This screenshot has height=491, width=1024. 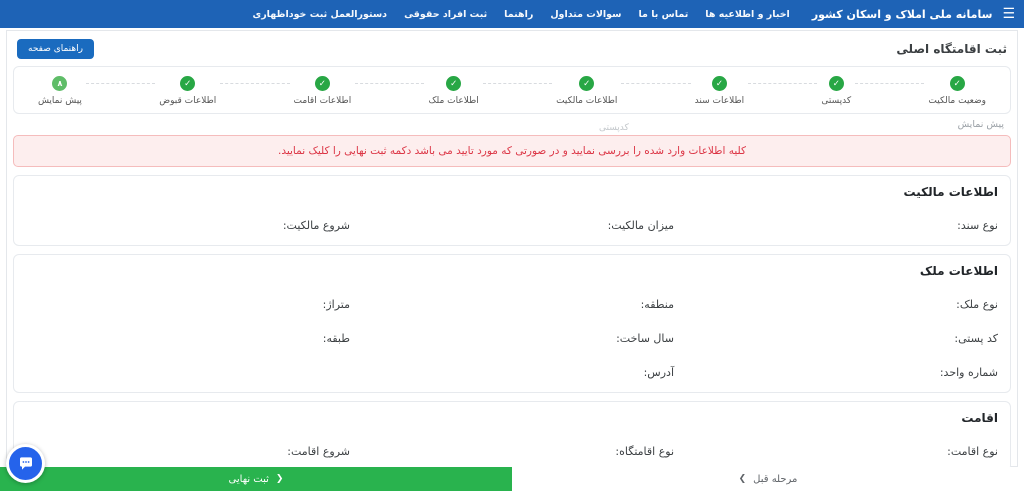 I want to click on field-label: نوع اقامتگاه:, so click(x=644, y=451).